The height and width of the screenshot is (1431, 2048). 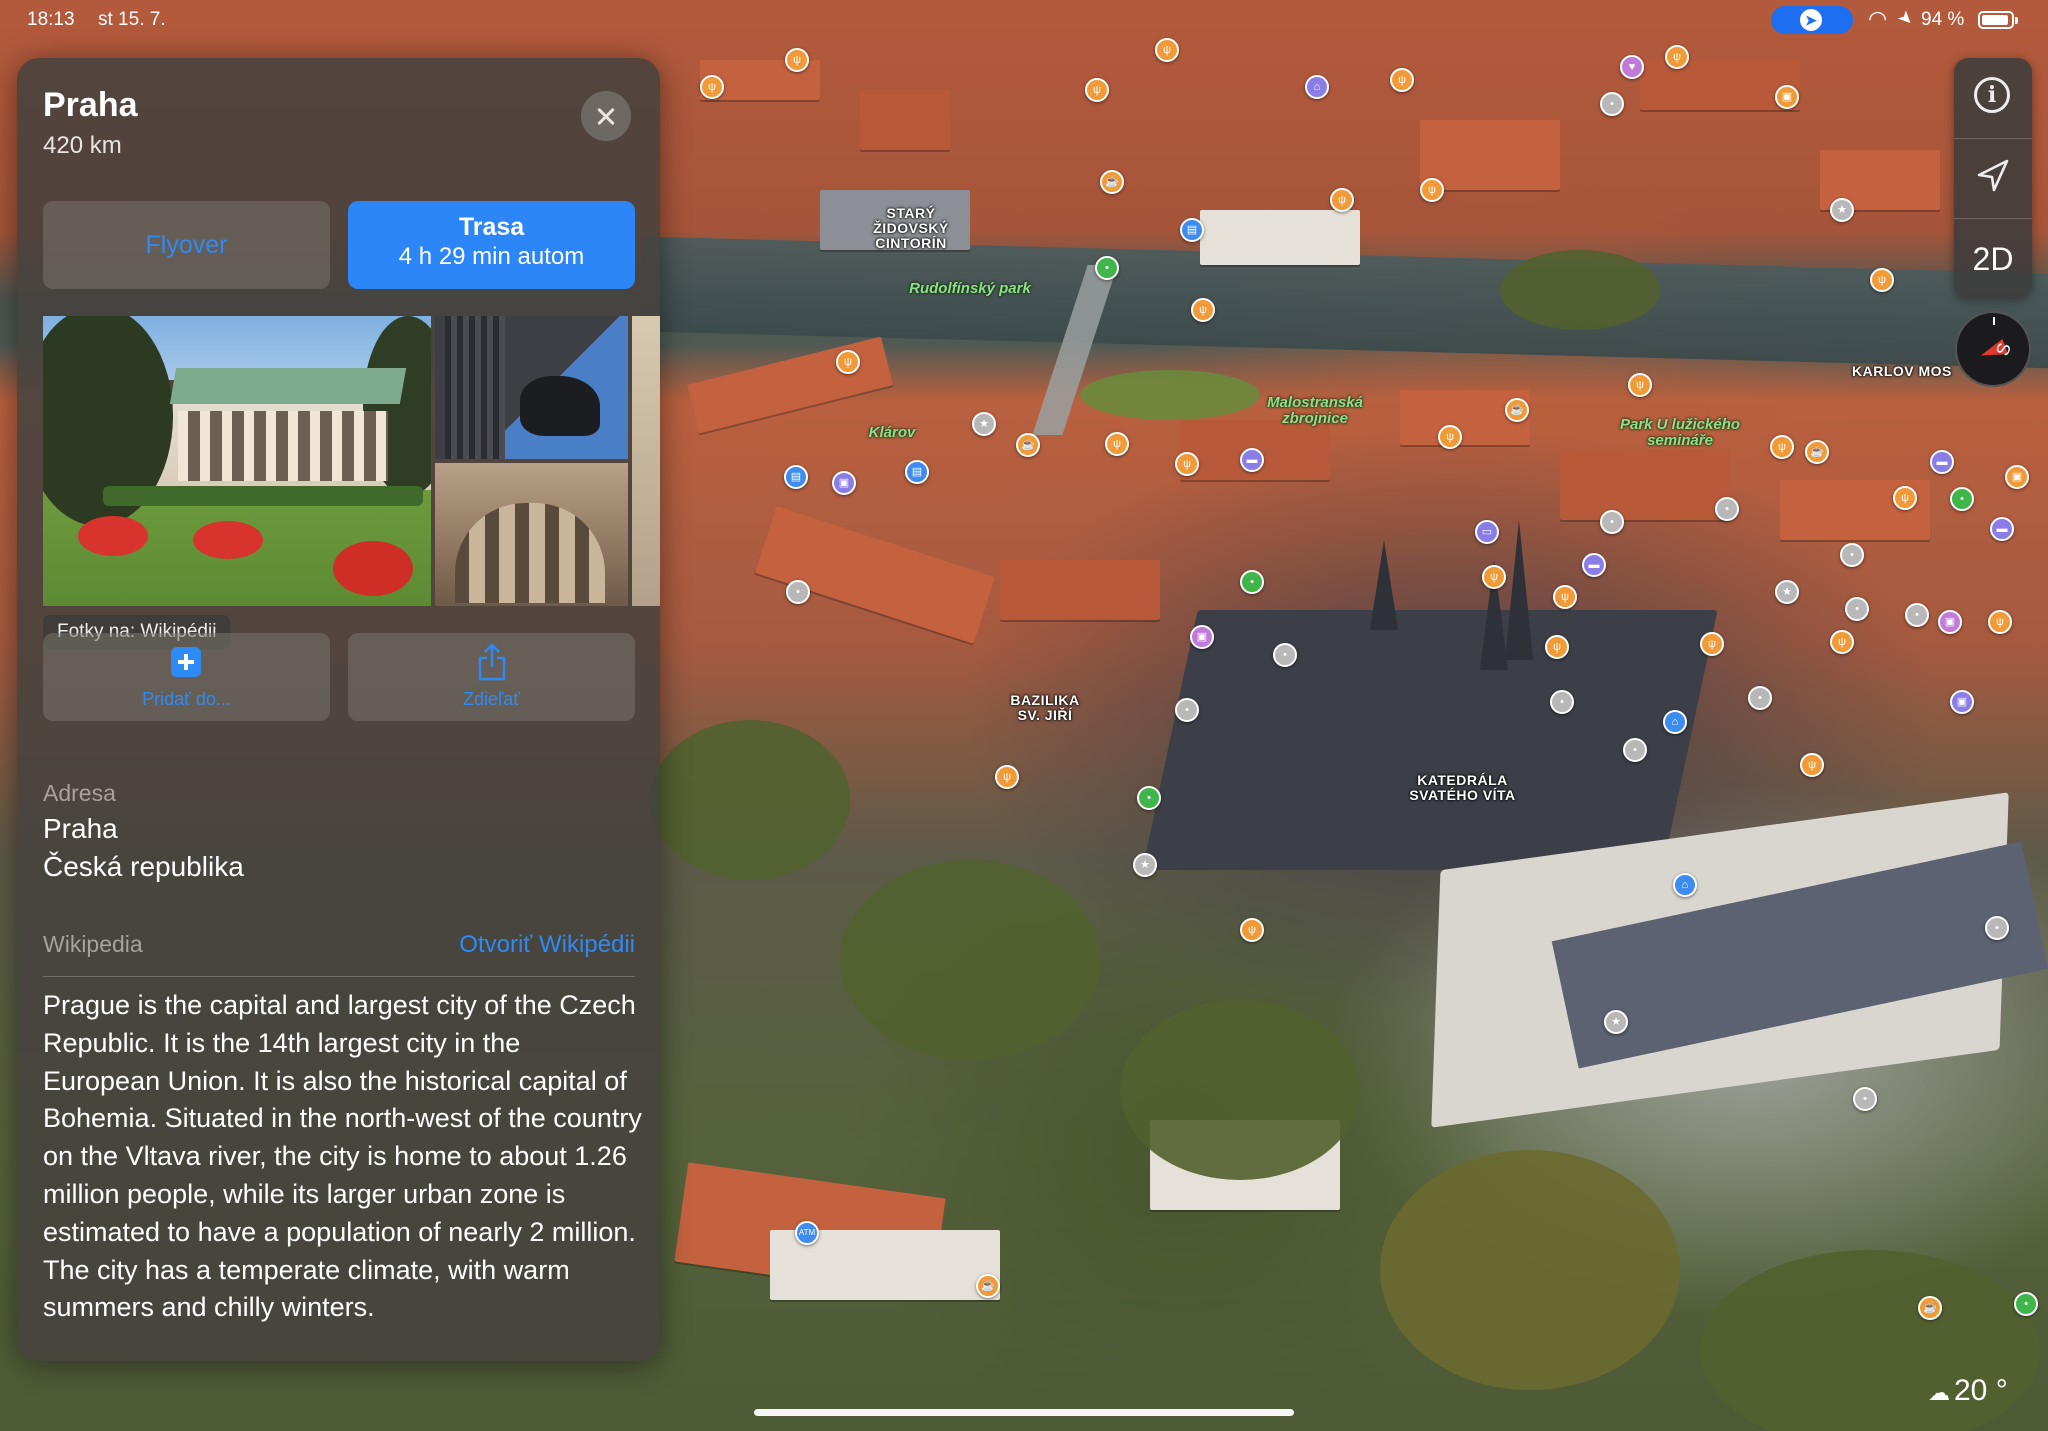 What do you see at coordinates (1045, 708) in the screenshot?
I see `label-bazilika-sv-jiri: BAZILIKA SV. JIŘÍ` at bounding box center [1045, 708].